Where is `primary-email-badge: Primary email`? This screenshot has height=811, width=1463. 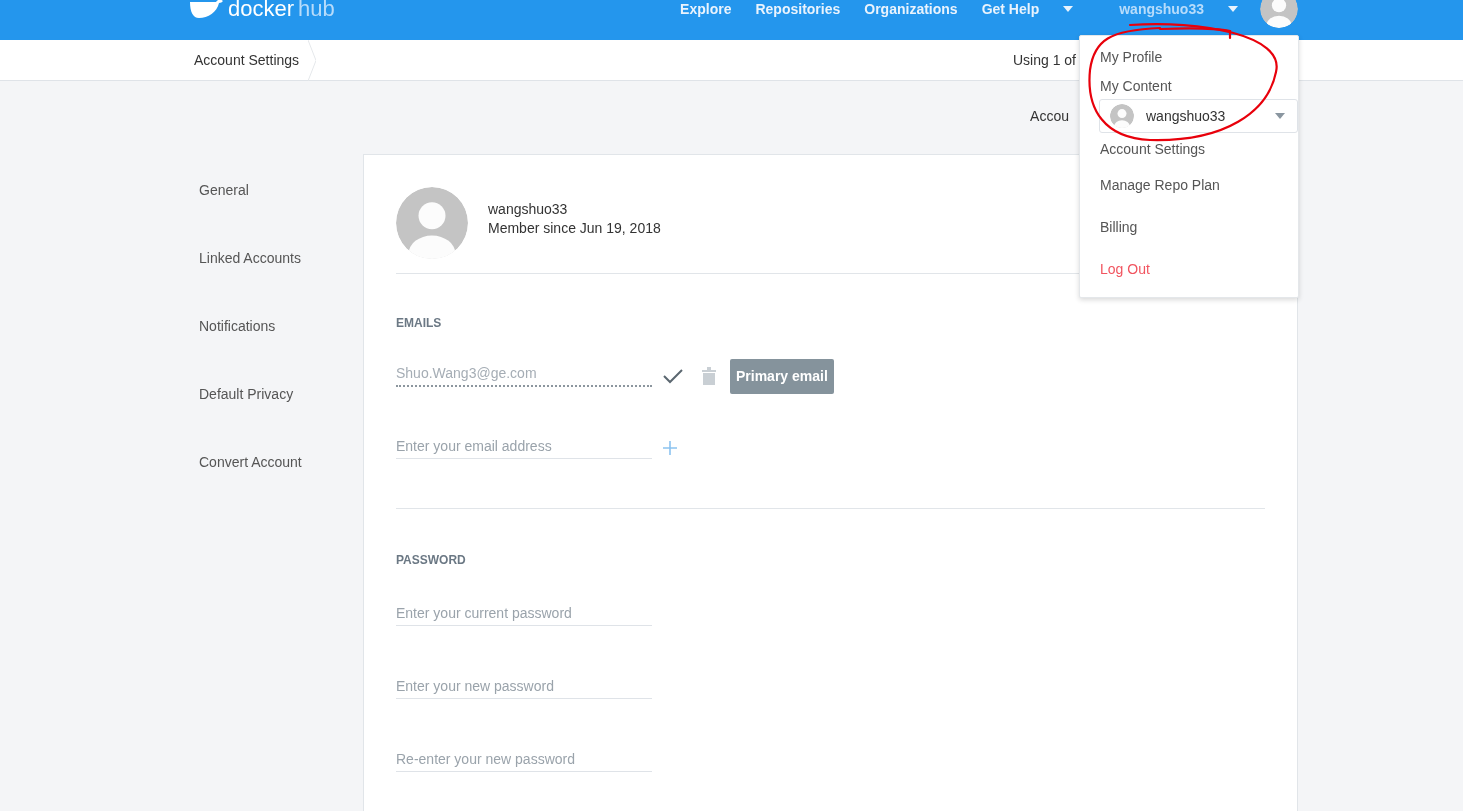 primary-email-badge: Primary email is located at coordinates (782, 376).